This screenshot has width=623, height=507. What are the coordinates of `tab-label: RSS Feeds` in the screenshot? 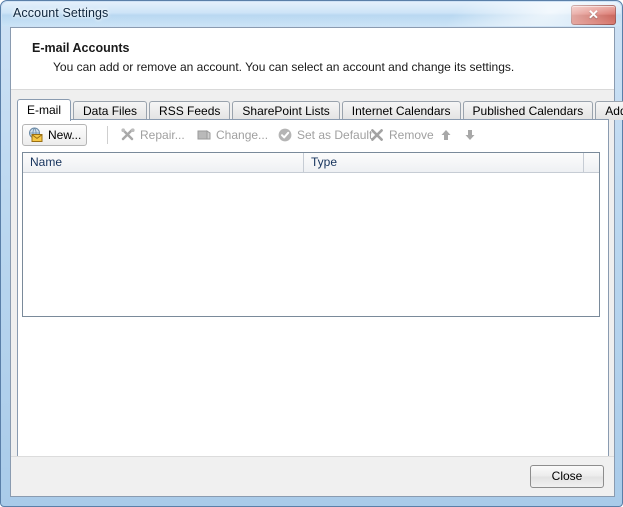 It's located at (190, 111).